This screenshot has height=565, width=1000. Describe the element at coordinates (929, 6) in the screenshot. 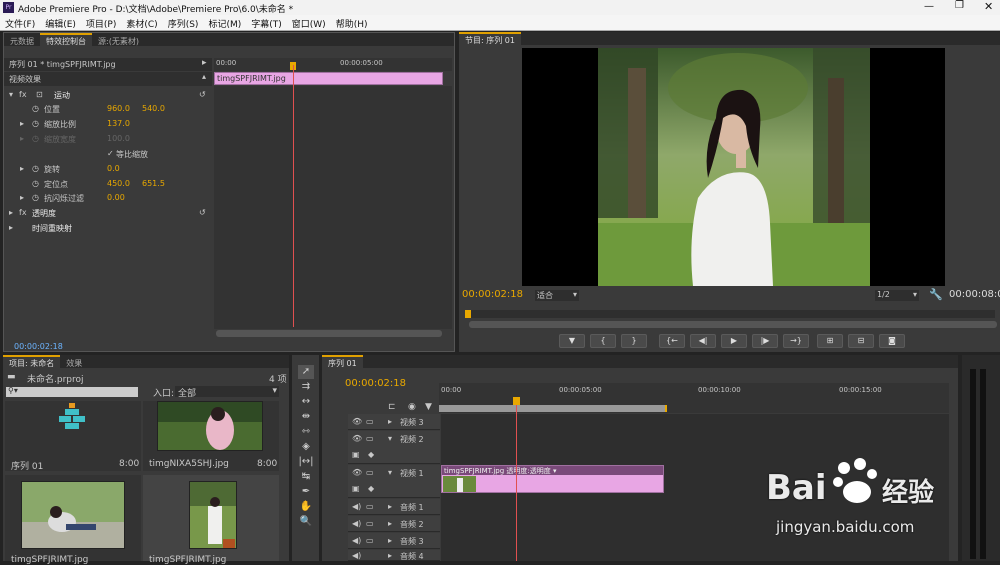

I see `minimize-button: —` at that location.